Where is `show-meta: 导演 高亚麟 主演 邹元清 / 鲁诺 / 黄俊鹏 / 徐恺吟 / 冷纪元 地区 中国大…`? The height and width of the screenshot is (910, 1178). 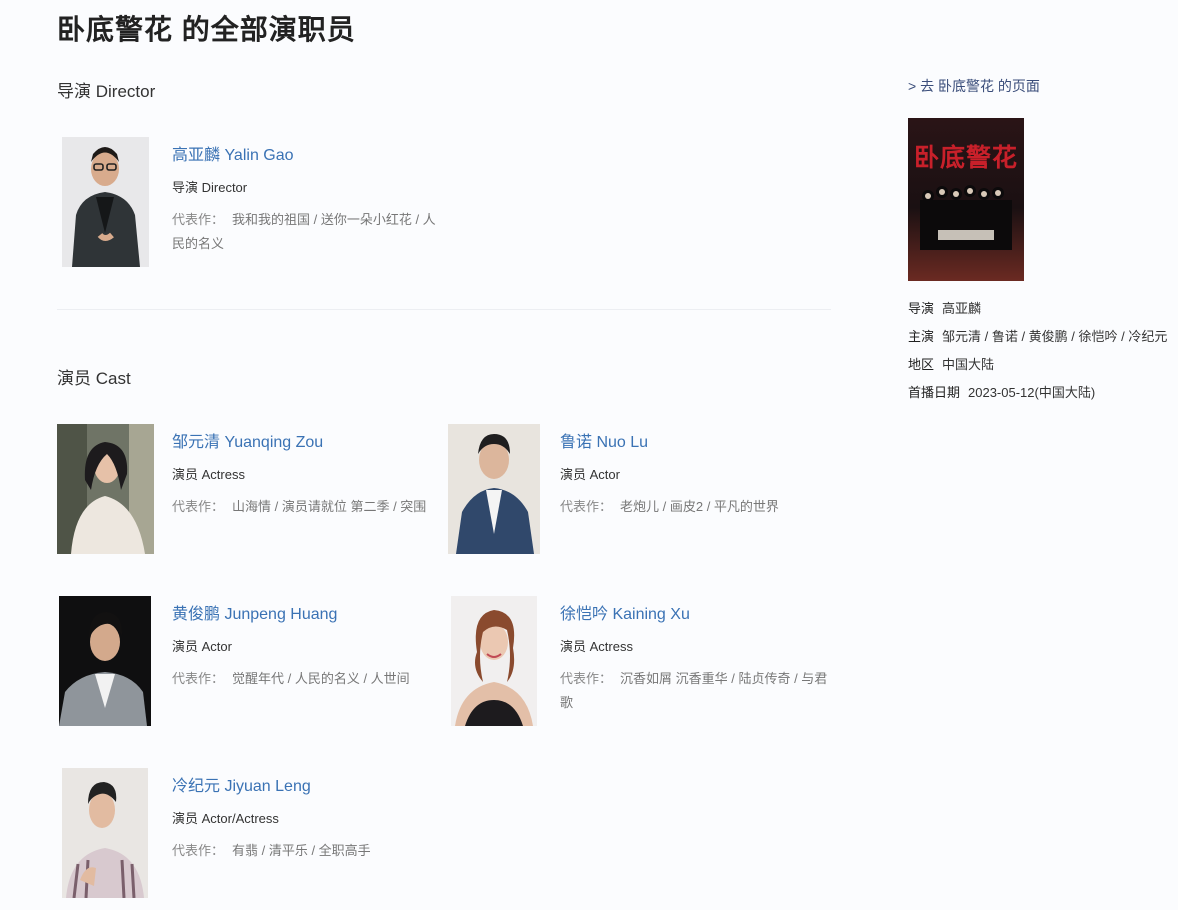 show-meta: 导演 高亚麟 主演 邹元清 / 鲁诺 / 黄俊鹏 / 徐恺吟 / 冷纪元 地区 中国大… is located at coordinates (1037, 354).